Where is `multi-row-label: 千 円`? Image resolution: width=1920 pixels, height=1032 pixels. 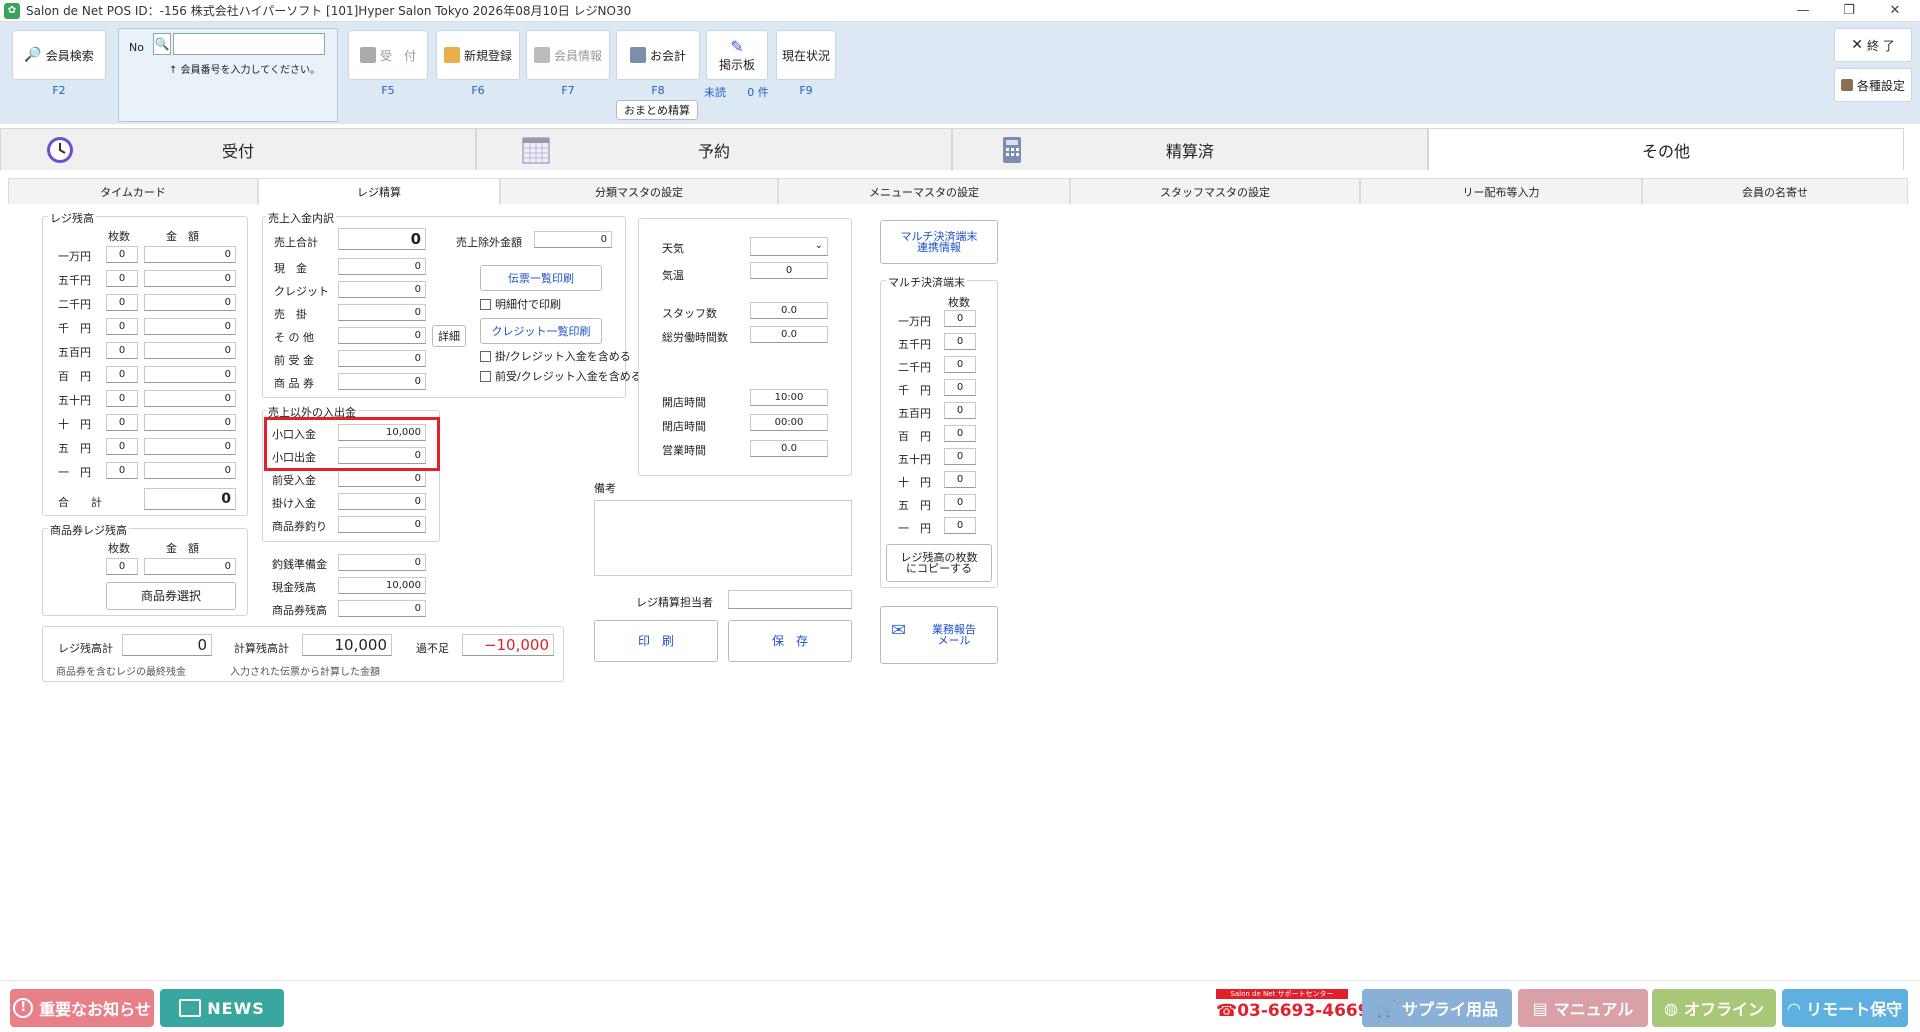
multi-row-label: 千 円 is located at coordinates (914, 390).